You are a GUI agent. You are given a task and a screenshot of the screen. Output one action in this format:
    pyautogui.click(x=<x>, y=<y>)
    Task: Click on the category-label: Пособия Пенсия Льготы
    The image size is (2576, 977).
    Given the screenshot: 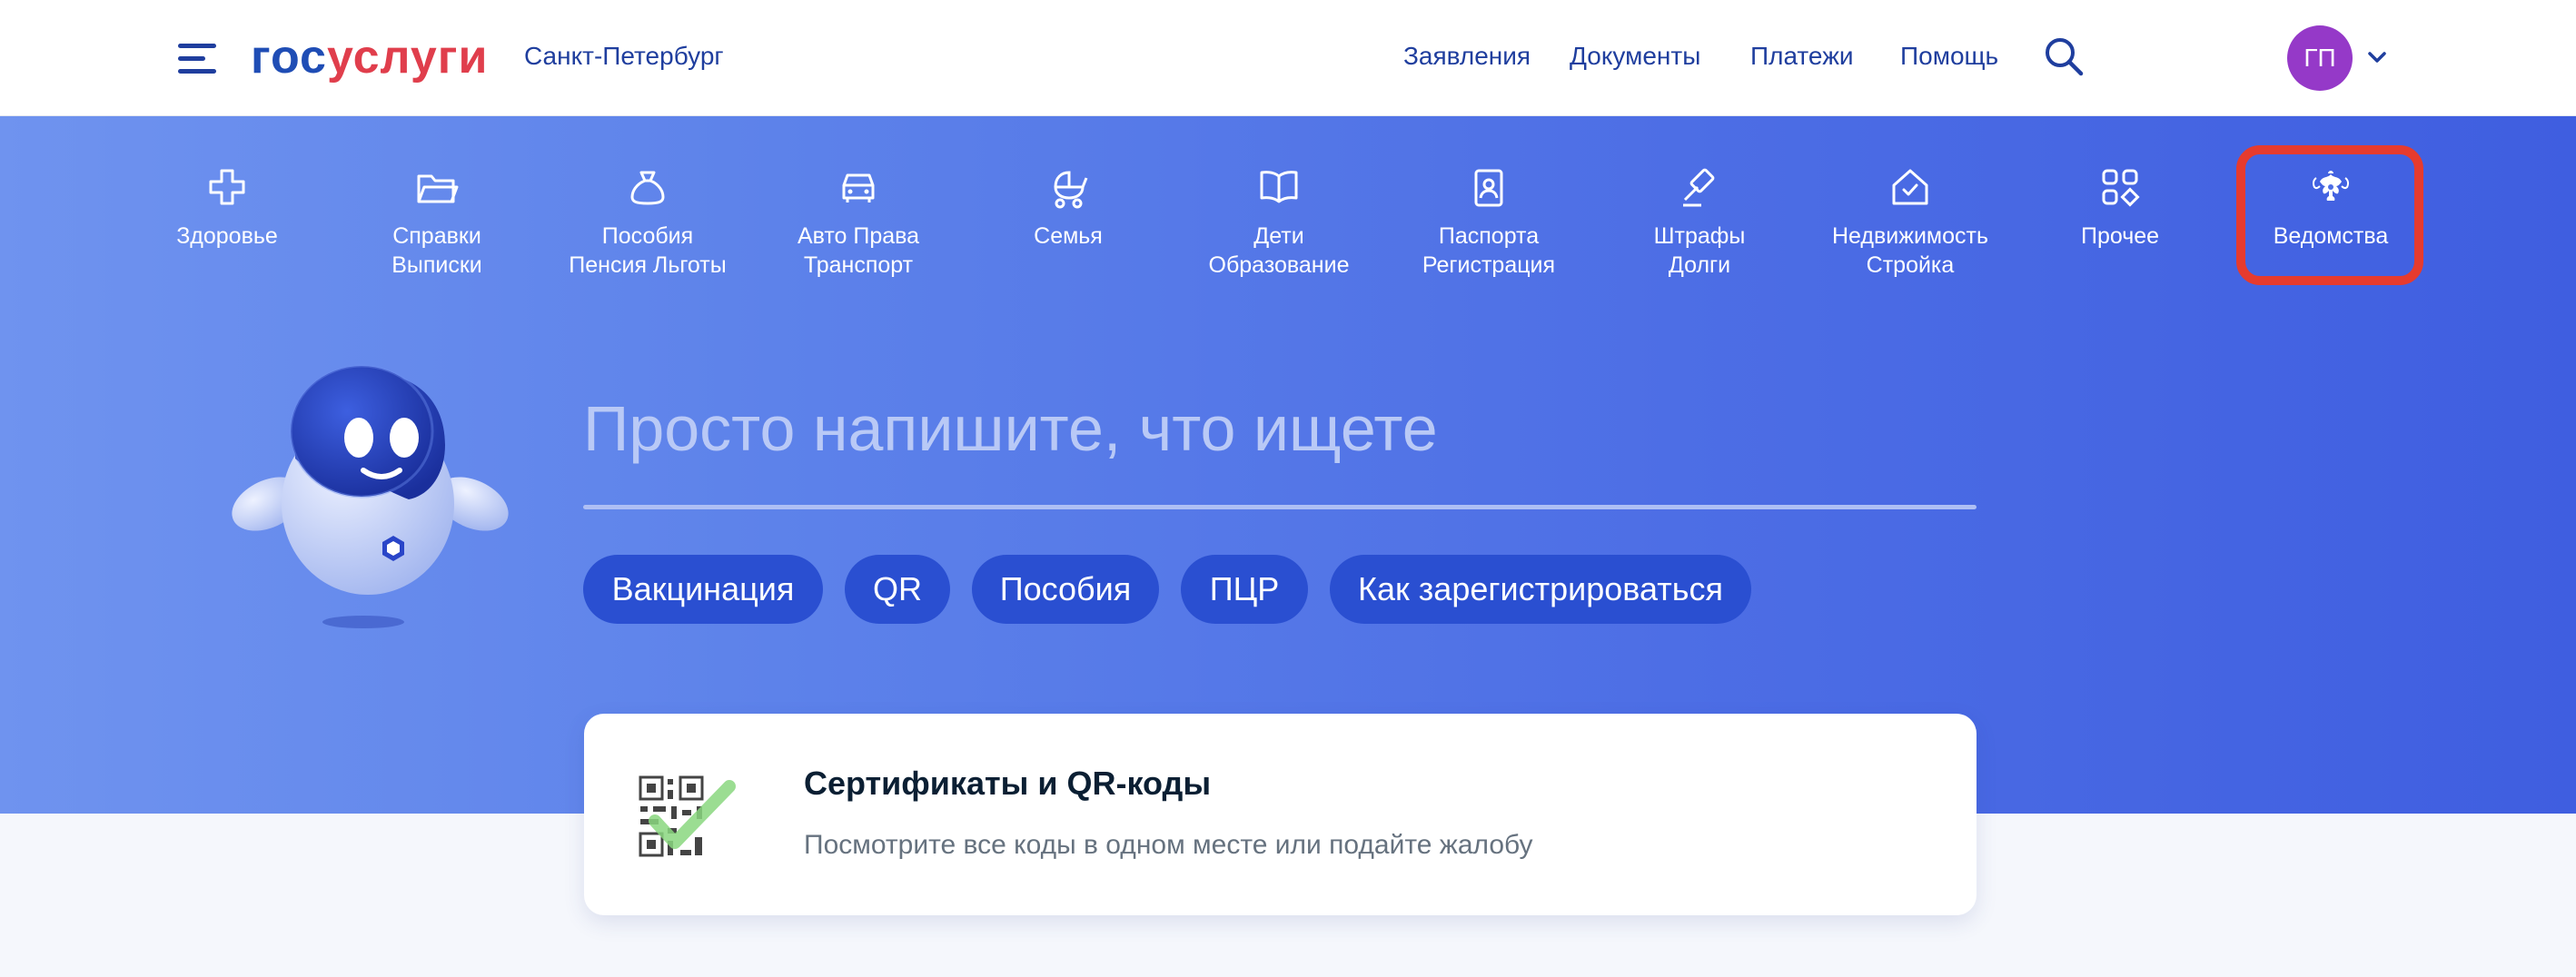 What is the action you would take?
    pyautogui.click(x=648, y=250)
    